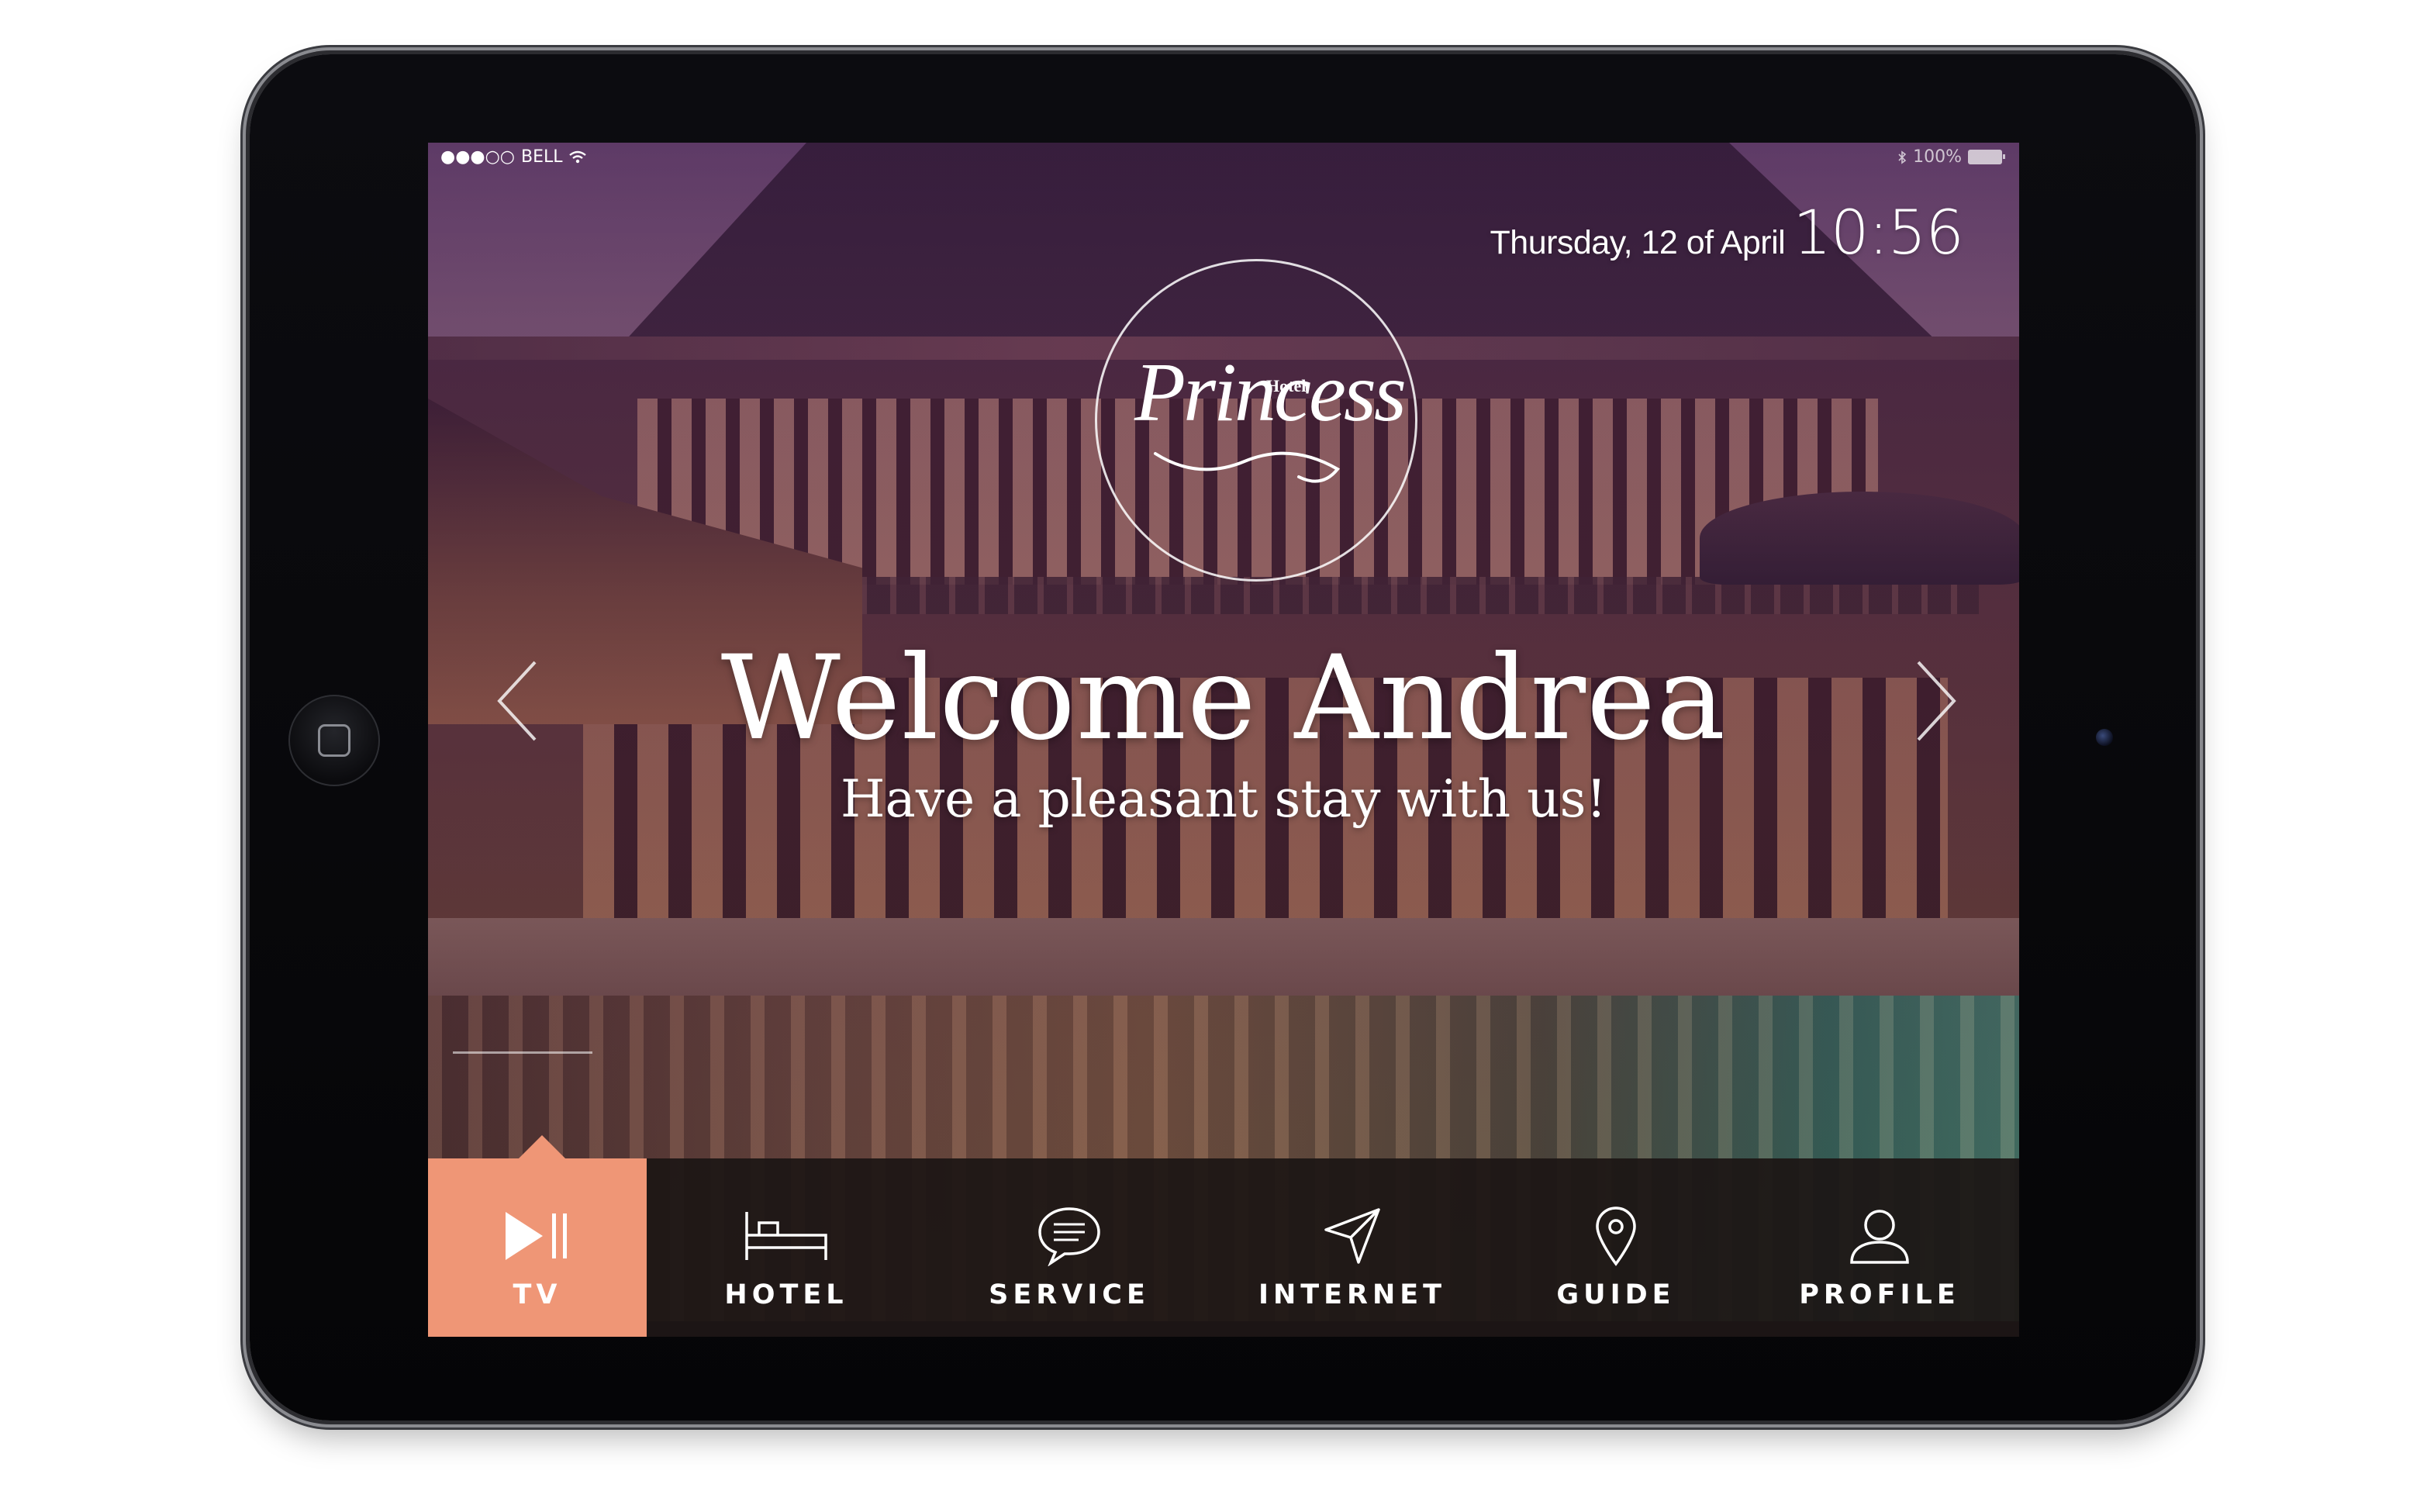 This screenshot has height=1512, width=2427. Describe the element at coordinates (1223, 155) in the screenshot. I see `status-bar: ●●●○○ BELL 100%` at that location.